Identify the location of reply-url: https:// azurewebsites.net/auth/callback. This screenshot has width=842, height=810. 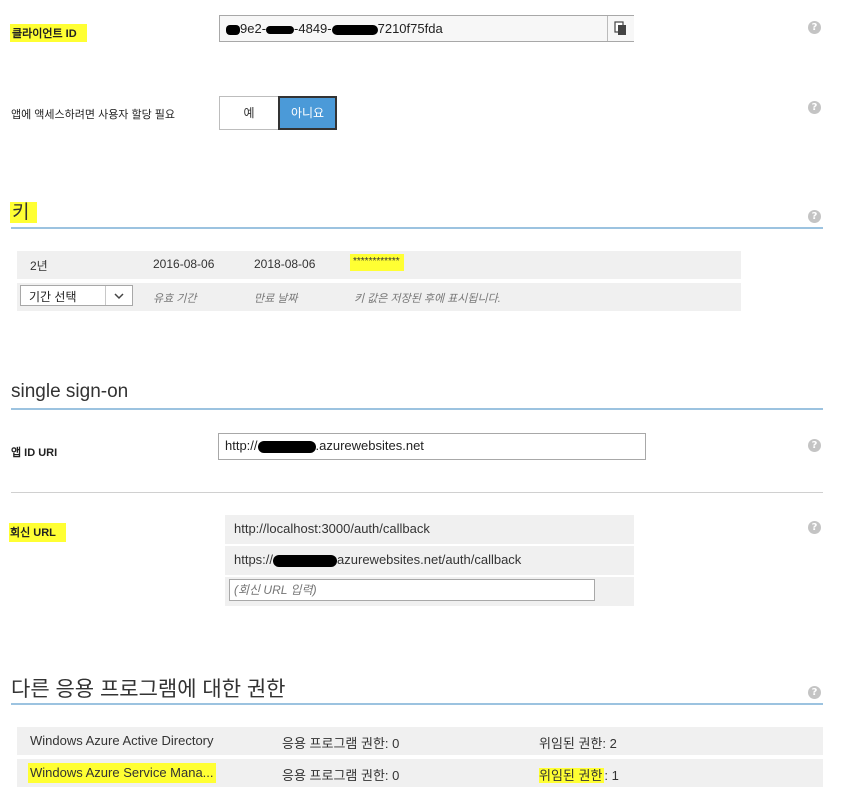
(377, 559).